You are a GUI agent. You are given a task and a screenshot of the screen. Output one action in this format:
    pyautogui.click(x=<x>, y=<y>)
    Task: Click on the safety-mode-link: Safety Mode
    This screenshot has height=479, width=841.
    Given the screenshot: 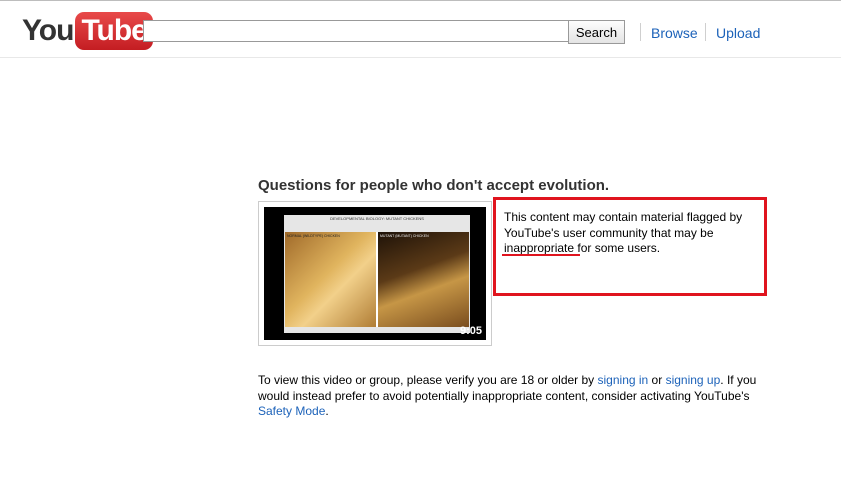 What is the action you would take?
    pyautogui.click(x=291, y=411)
    